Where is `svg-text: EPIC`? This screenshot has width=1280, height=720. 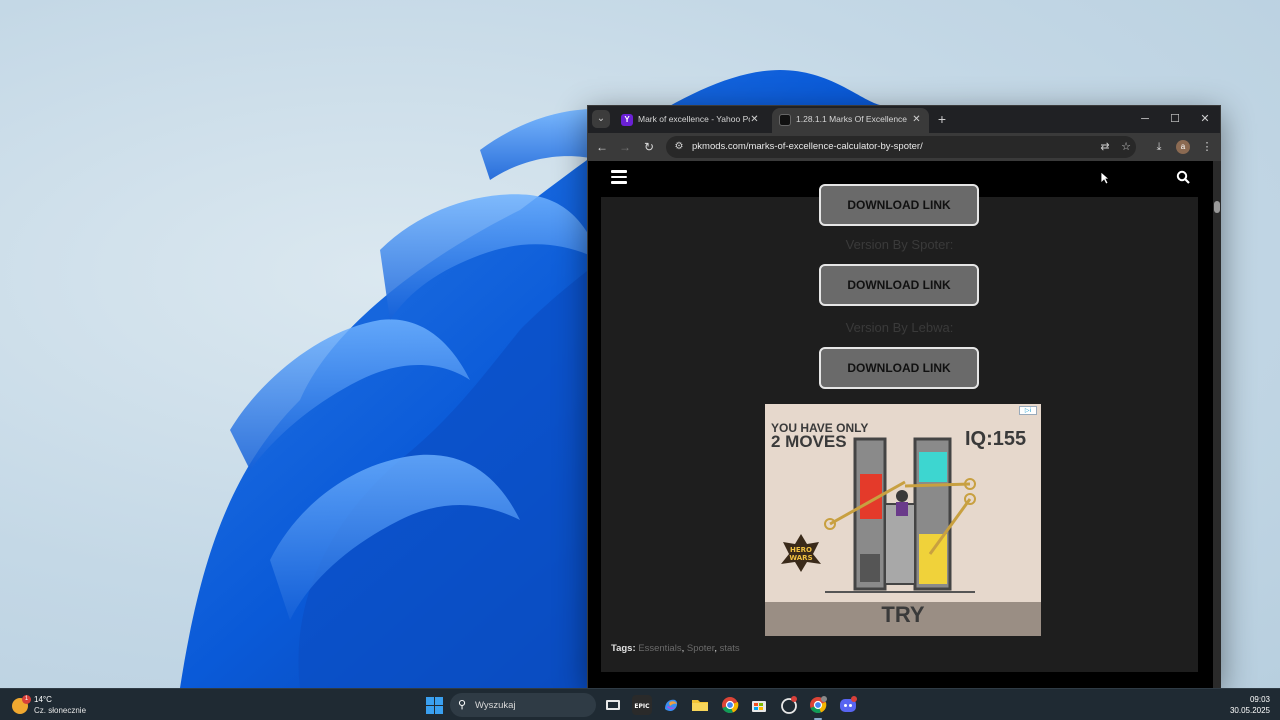
svg-text: EPIC is located at coordinates (642, 706).